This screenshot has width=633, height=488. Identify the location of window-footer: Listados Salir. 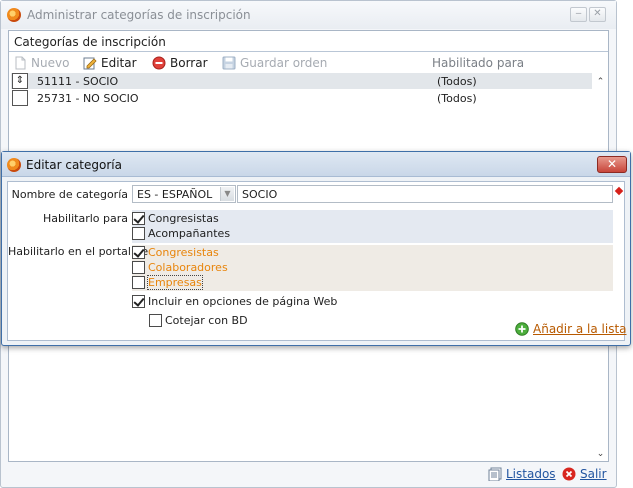
(308, 475).